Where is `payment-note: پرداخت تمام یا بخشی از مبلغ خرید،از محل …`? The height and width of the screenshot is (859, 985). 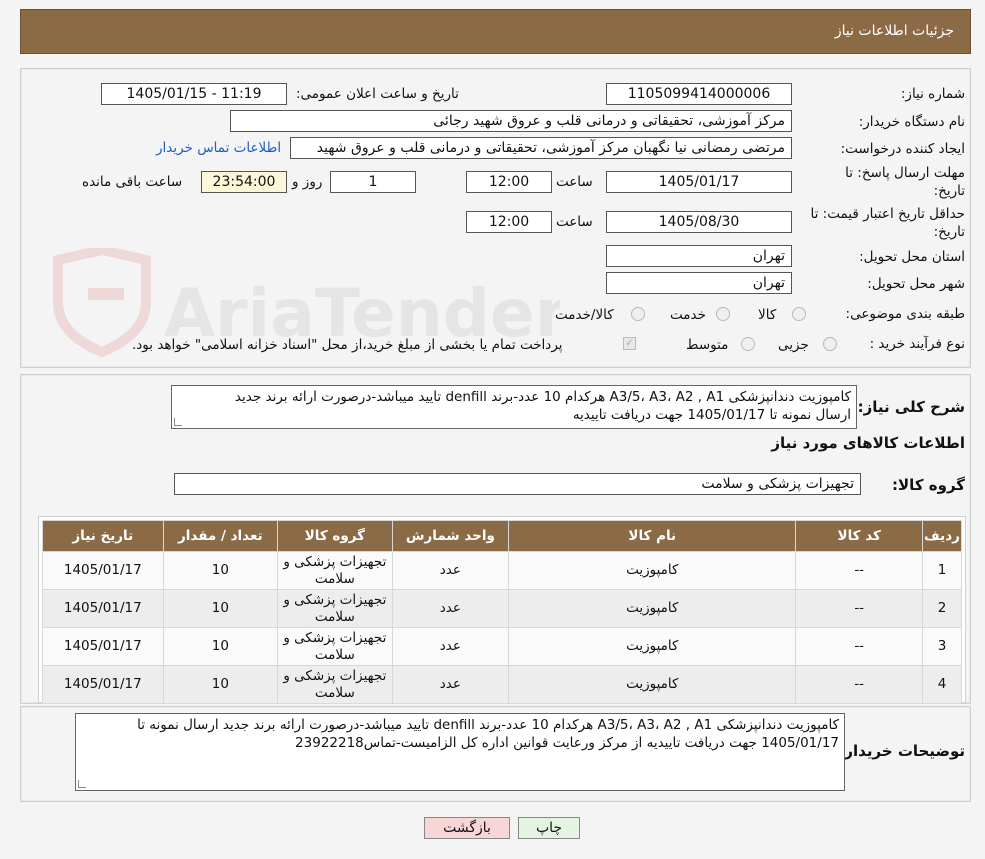
payment-note: پرداخت تمام یا بخشی از مبلغ خرید،از محل … is located at coordinates (347, 345).